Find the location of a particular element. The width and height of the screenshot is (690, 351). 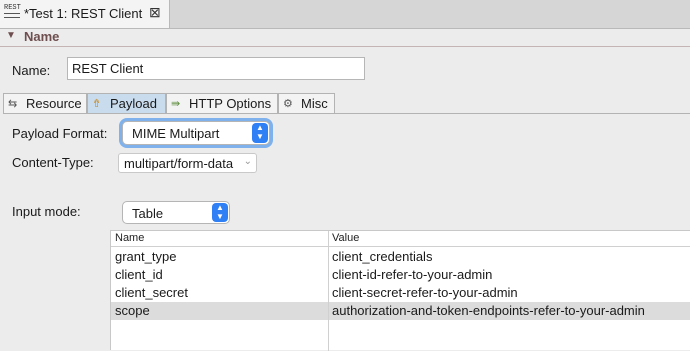

row-name: grant_type is located at coordinates (145, 256).